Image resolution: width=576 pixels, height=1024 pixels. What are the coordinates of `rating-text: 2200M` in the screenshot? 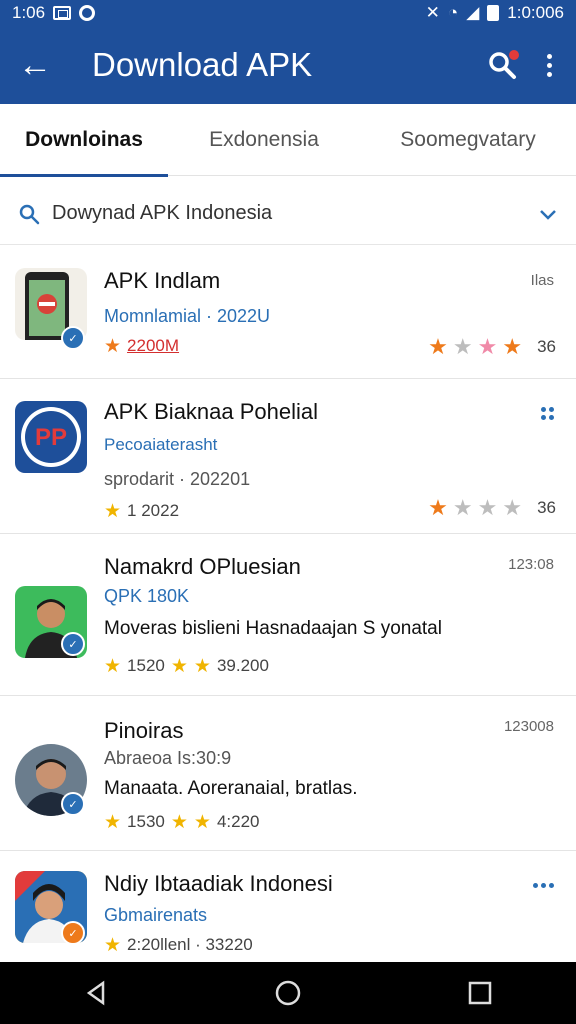 It's located at (153, 345).